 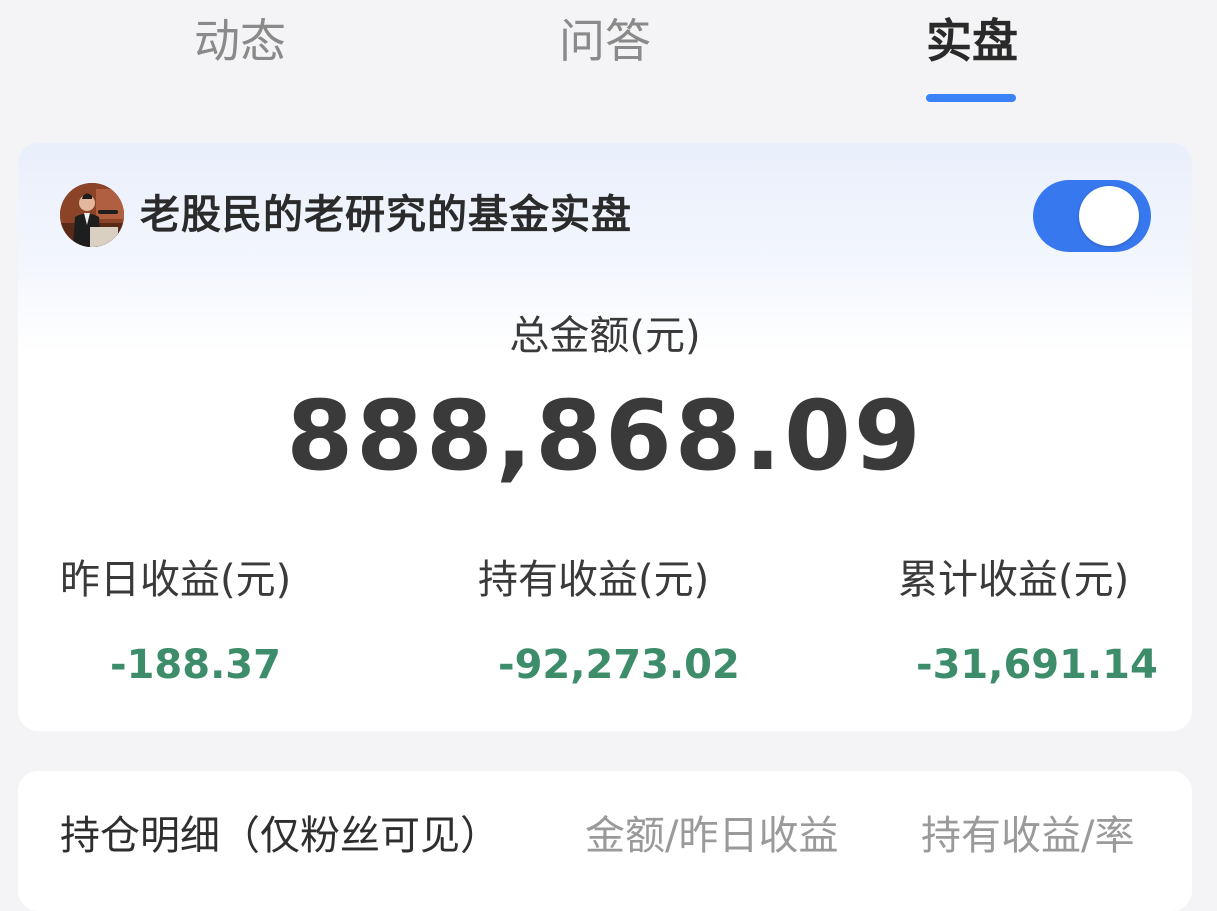 I want to click on avatar, so click(x=92, y=215).